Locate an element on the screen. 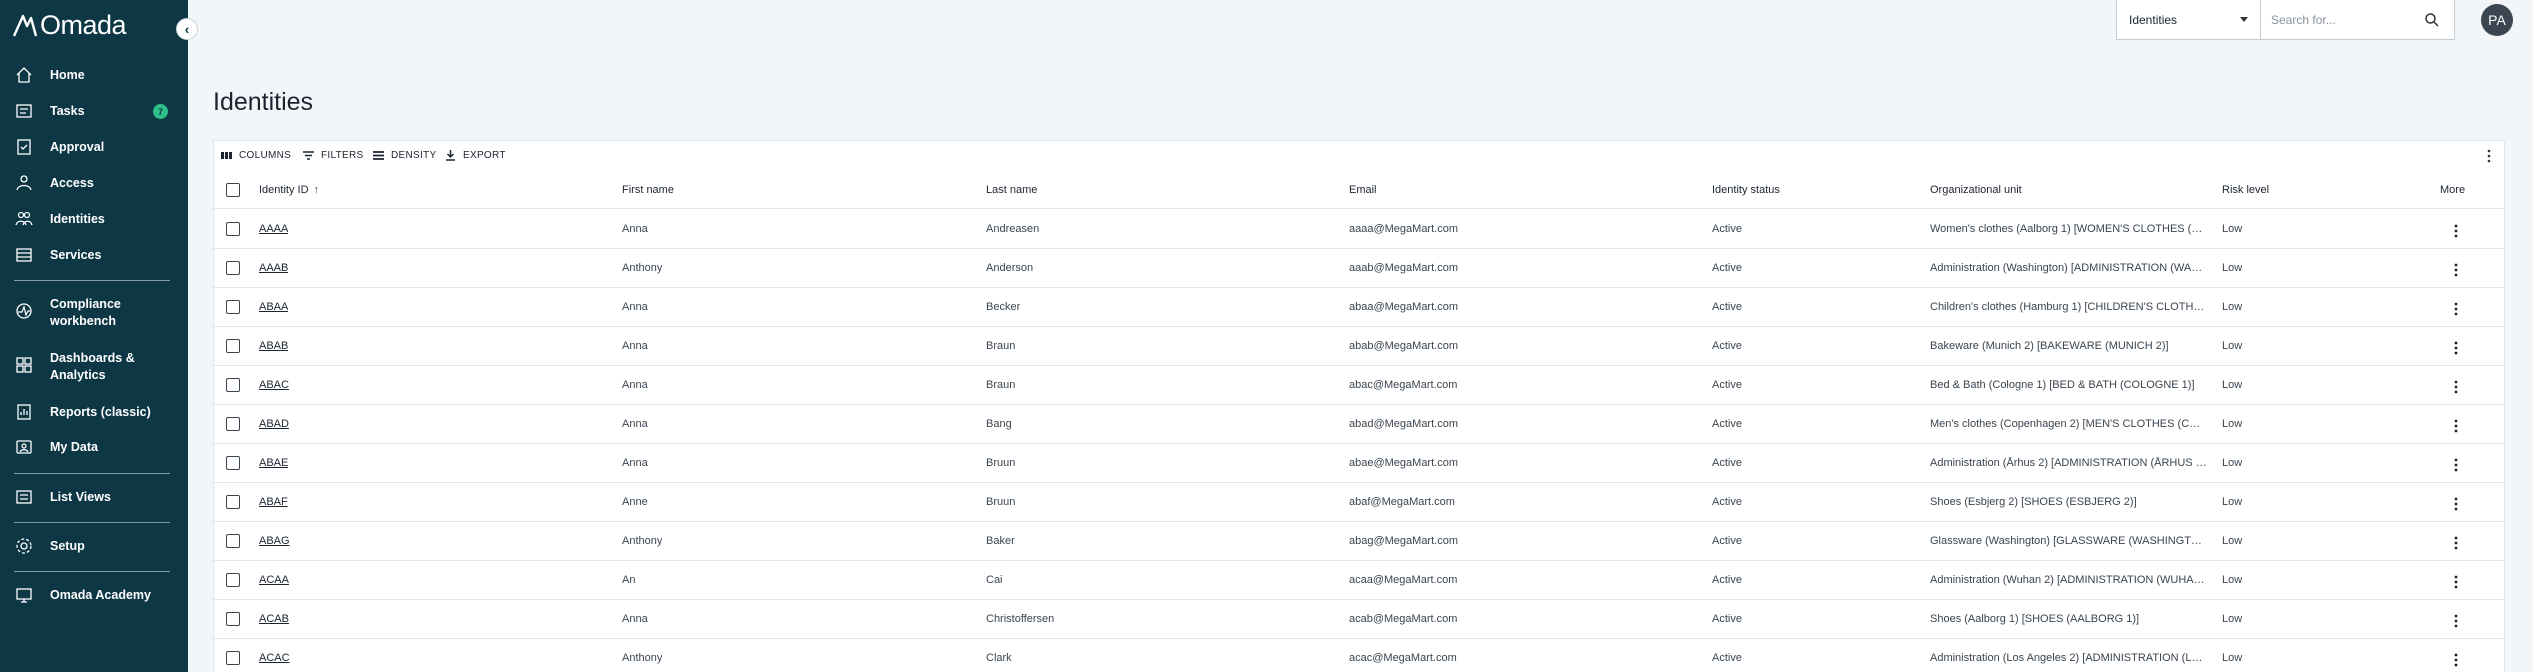 This screenshot has width=2533, height=672. avatar: PA is located at coordinates (2497, 20).